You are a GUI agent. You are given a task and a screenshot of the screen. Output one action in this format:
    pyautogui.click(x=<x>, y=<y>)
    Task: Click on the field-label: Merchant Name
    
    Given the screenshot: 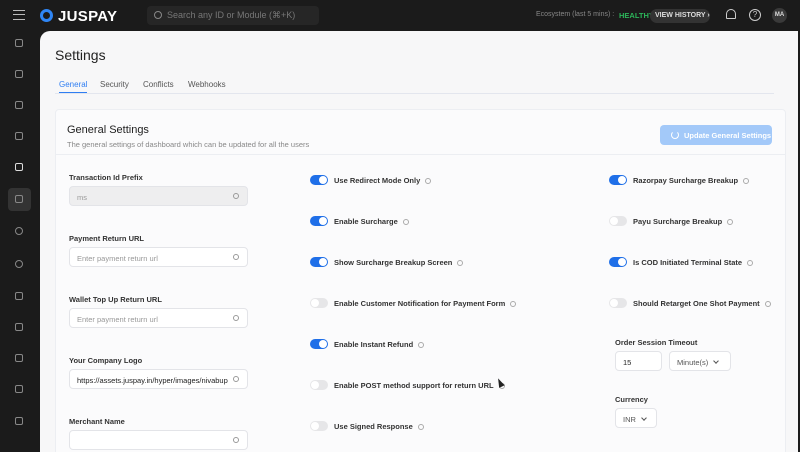 What is the action you would take?
    pyautogui.click(x=97, y=421)
    